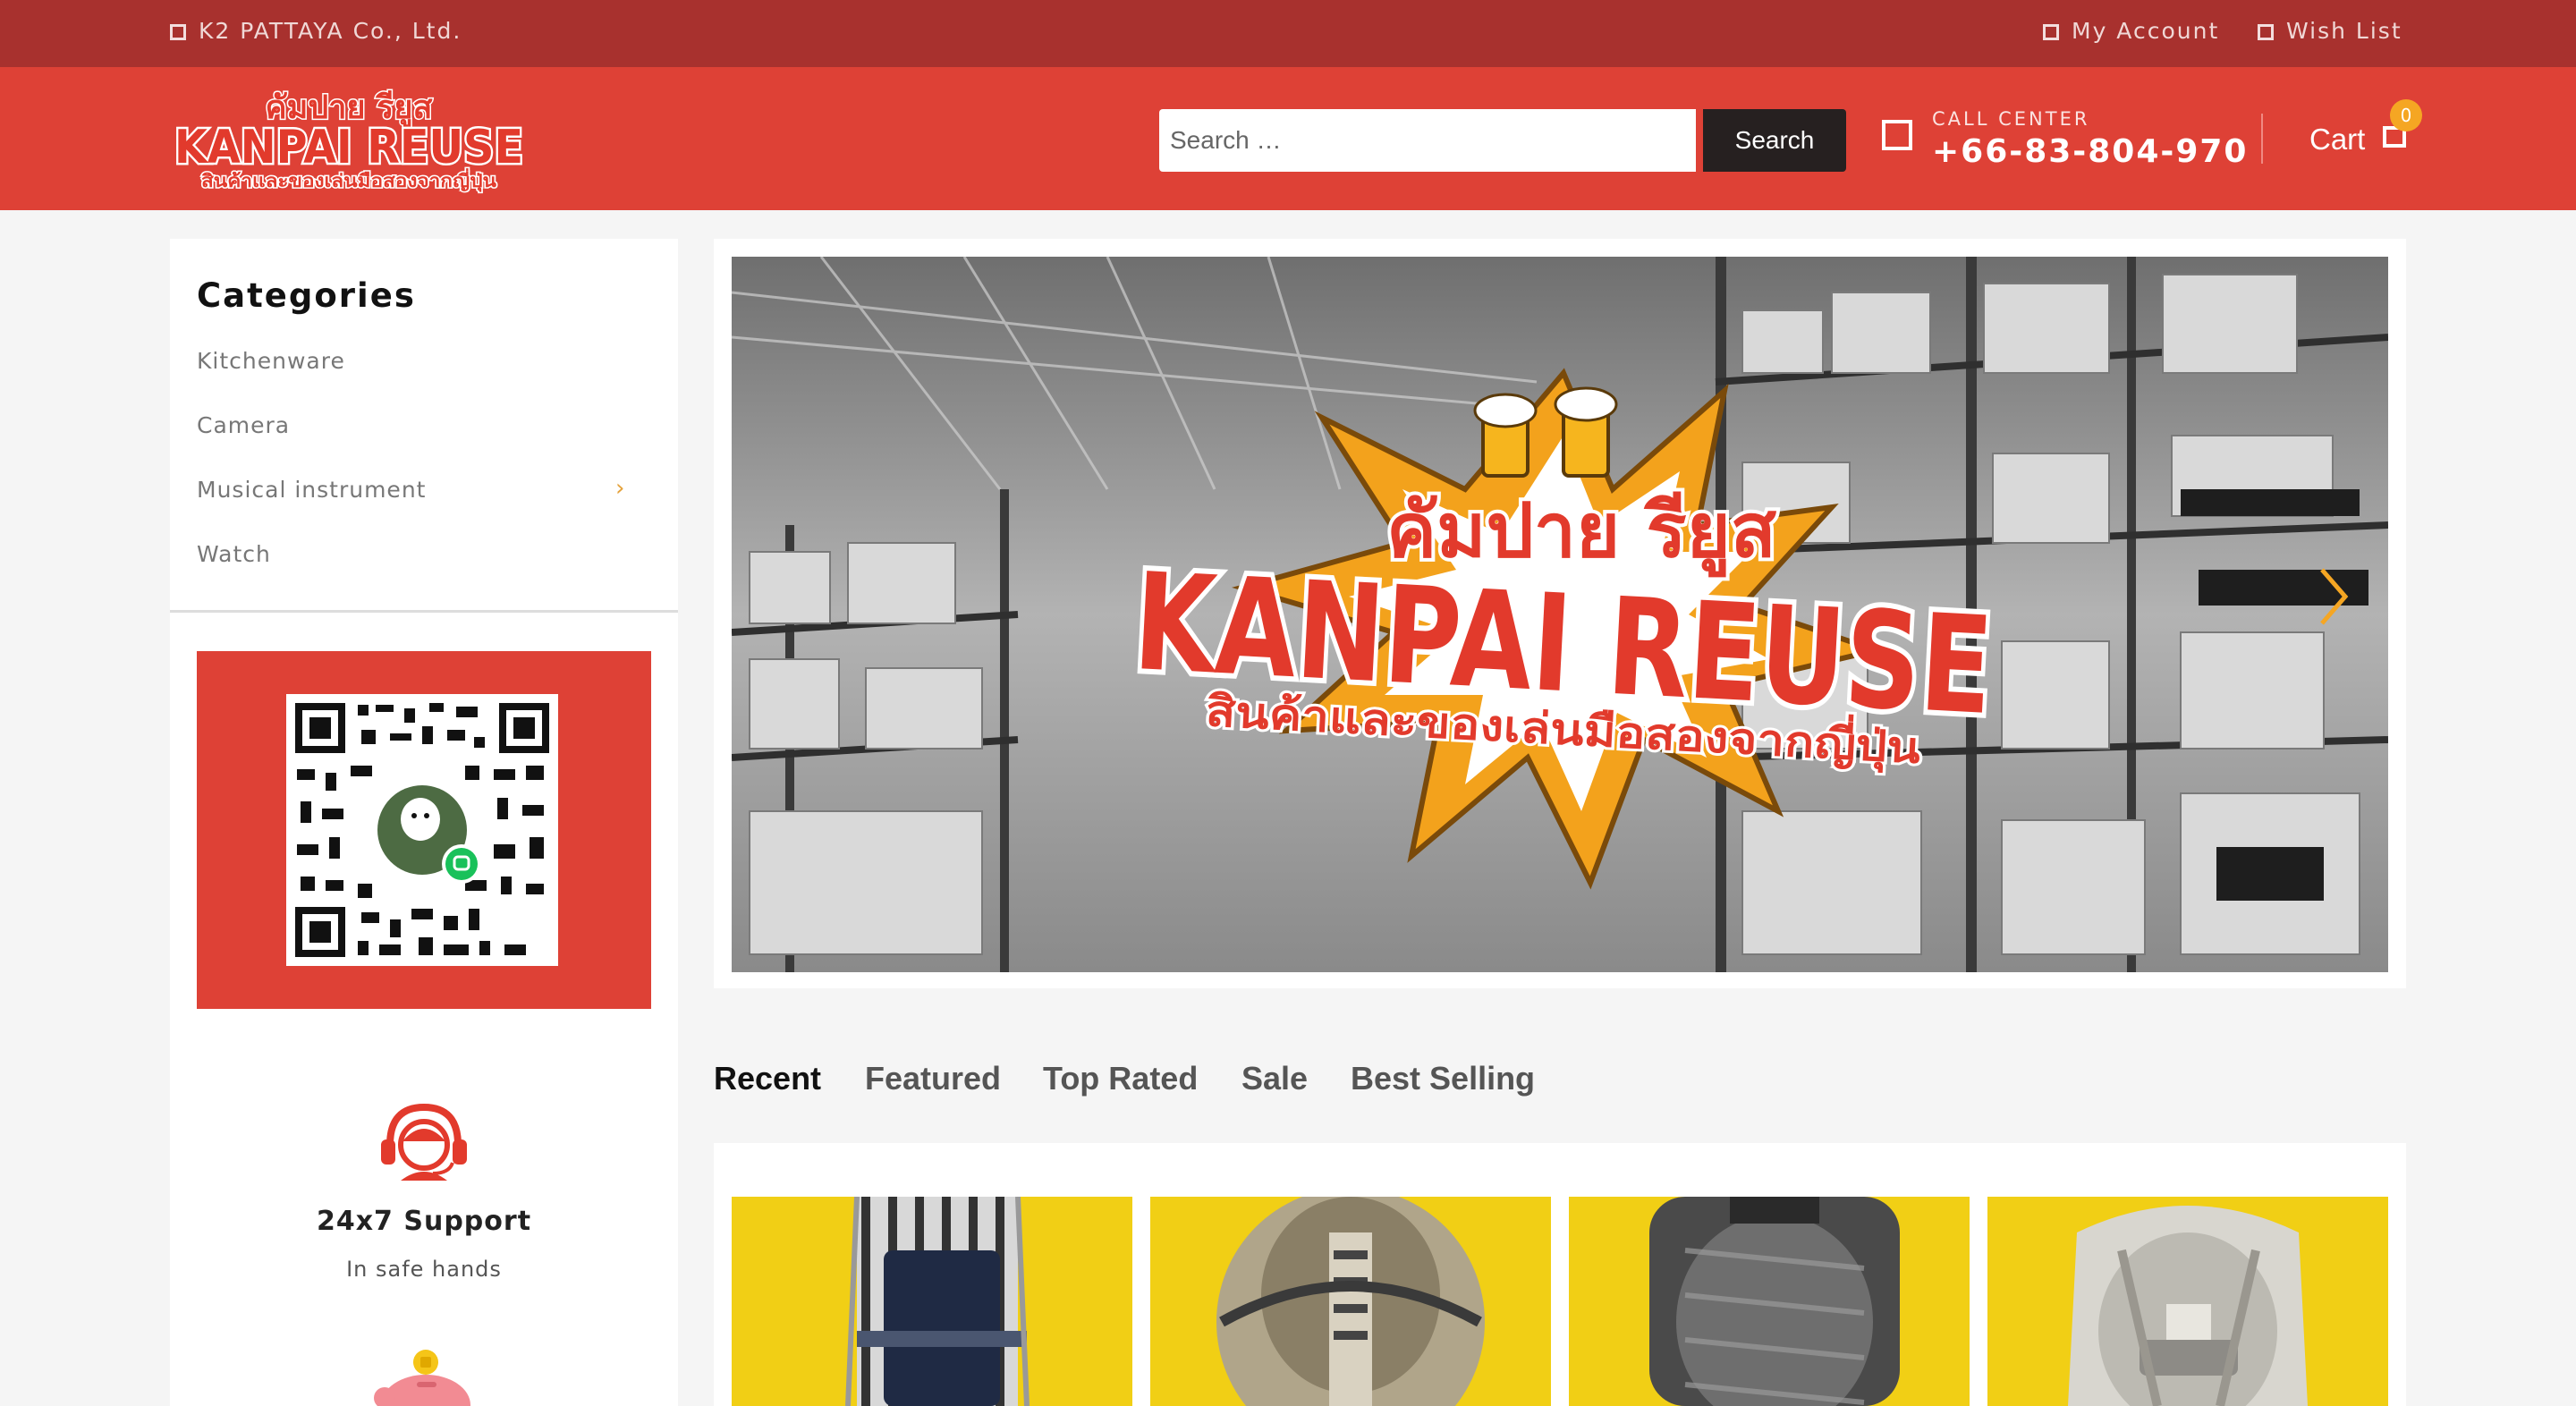 This screenshot has width=2576, height=1406. I want to click on headset-icon, so click(424, 1142).